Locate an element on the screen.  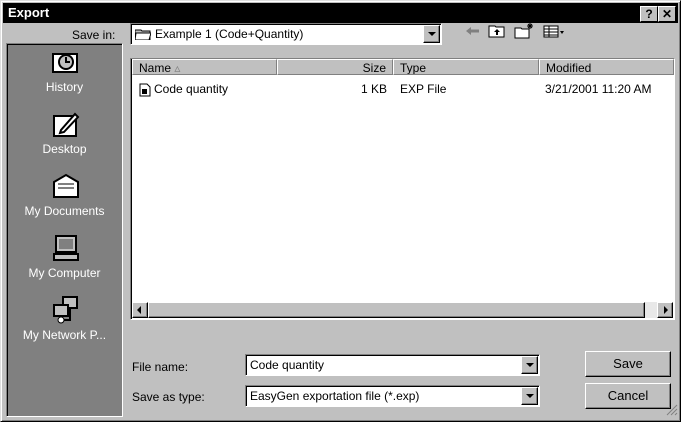
place-my-computer: My Computer is located at coordinates (64, 262).